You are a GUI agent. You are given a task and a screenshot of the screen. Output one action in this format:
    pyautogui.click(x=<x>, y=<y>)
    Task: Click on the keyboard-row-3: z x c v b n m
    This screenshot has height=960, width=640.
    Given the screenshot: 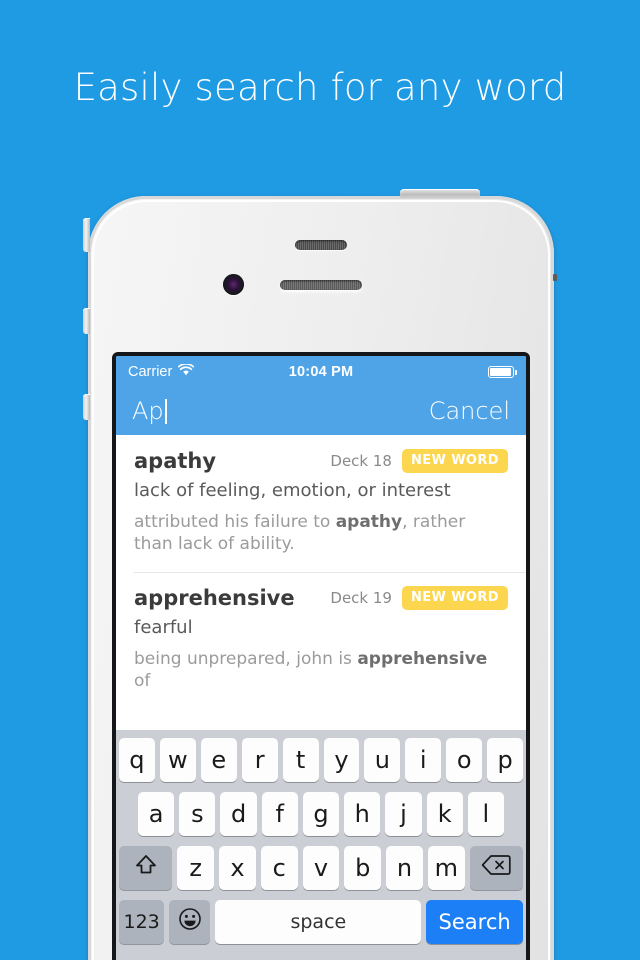 What is the action you would take?
    pyautogui.click(x=321, y=868)
    